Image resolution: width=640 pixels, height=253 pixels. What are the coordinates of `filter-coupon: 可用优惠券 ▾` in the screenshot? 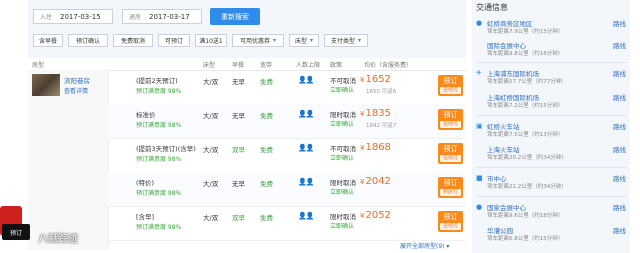 It's located at (258, 40).